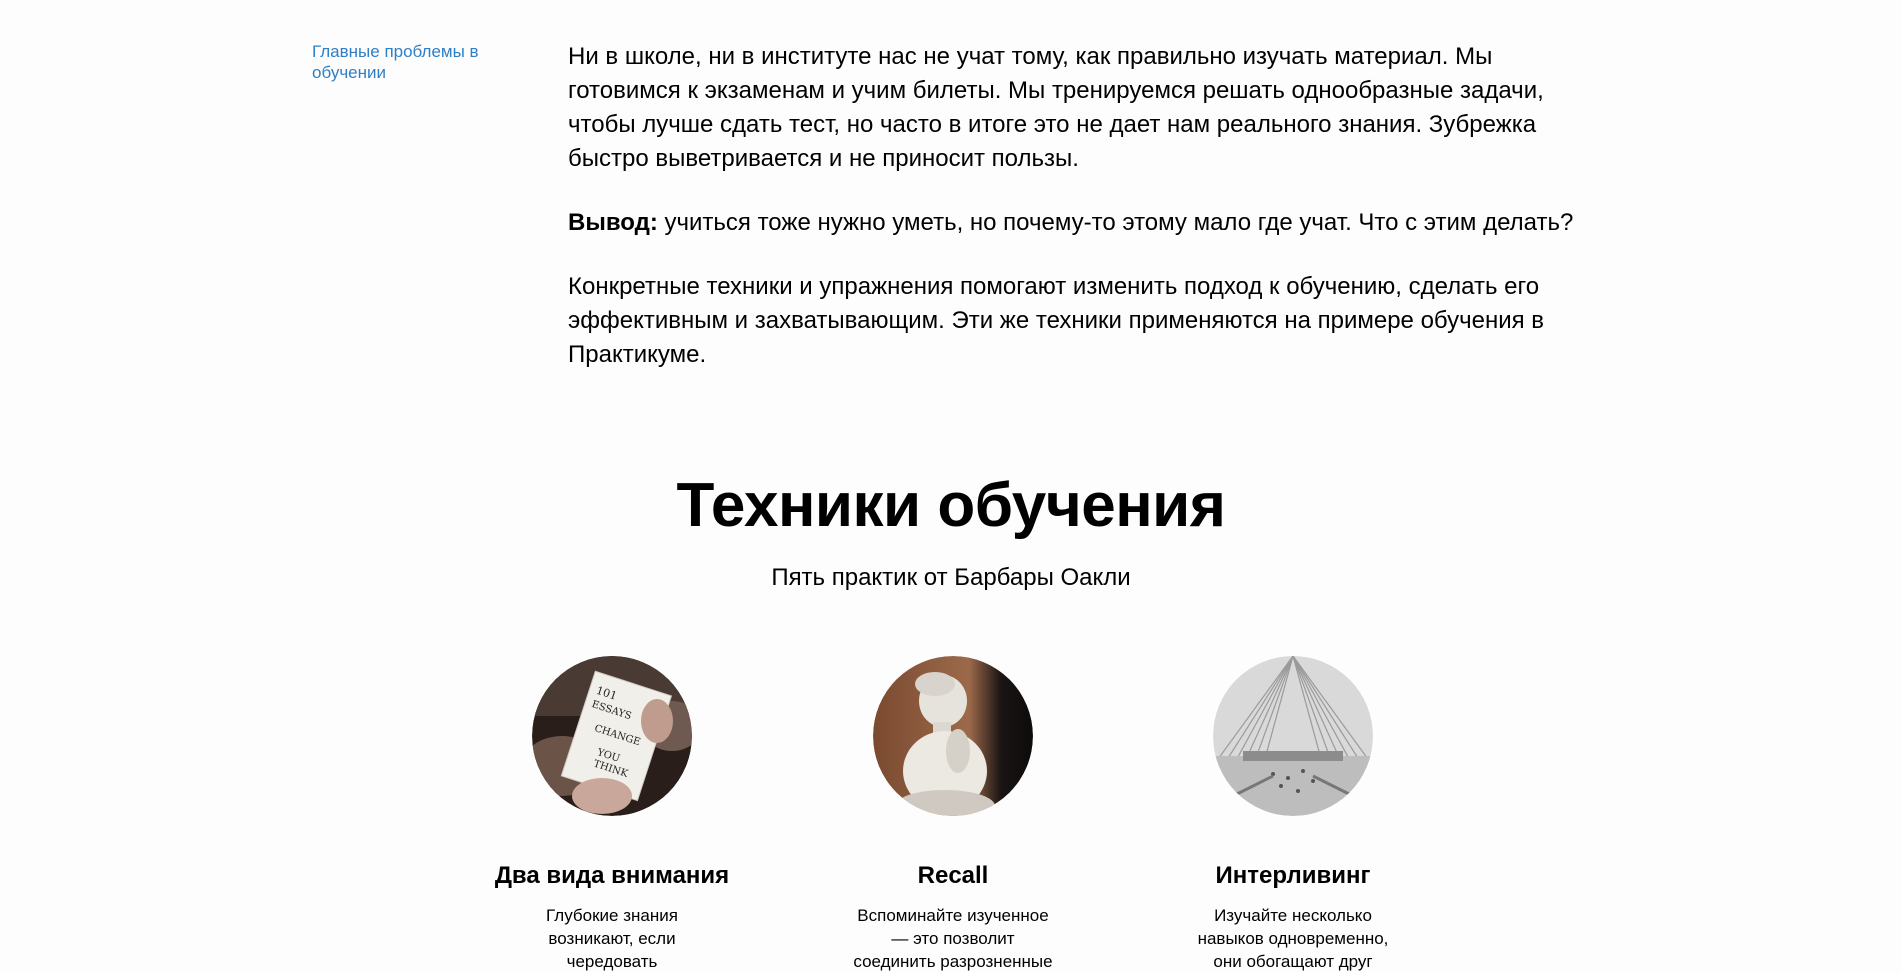 The height and width of the screenshot is (972, 1902). I want to click on section-title: Техники обучения, so click(951, 505).